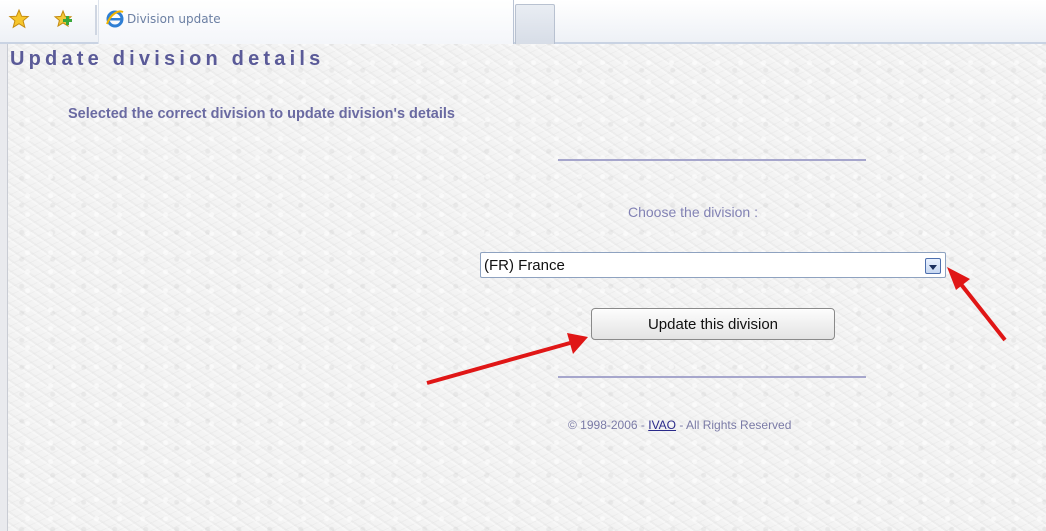 This screenshot has height=531, width=1046. What do you see at coordinates (306, 22) in the screenshot?
I see `tab-division-update: Division update` at bounding box center [306, 22].